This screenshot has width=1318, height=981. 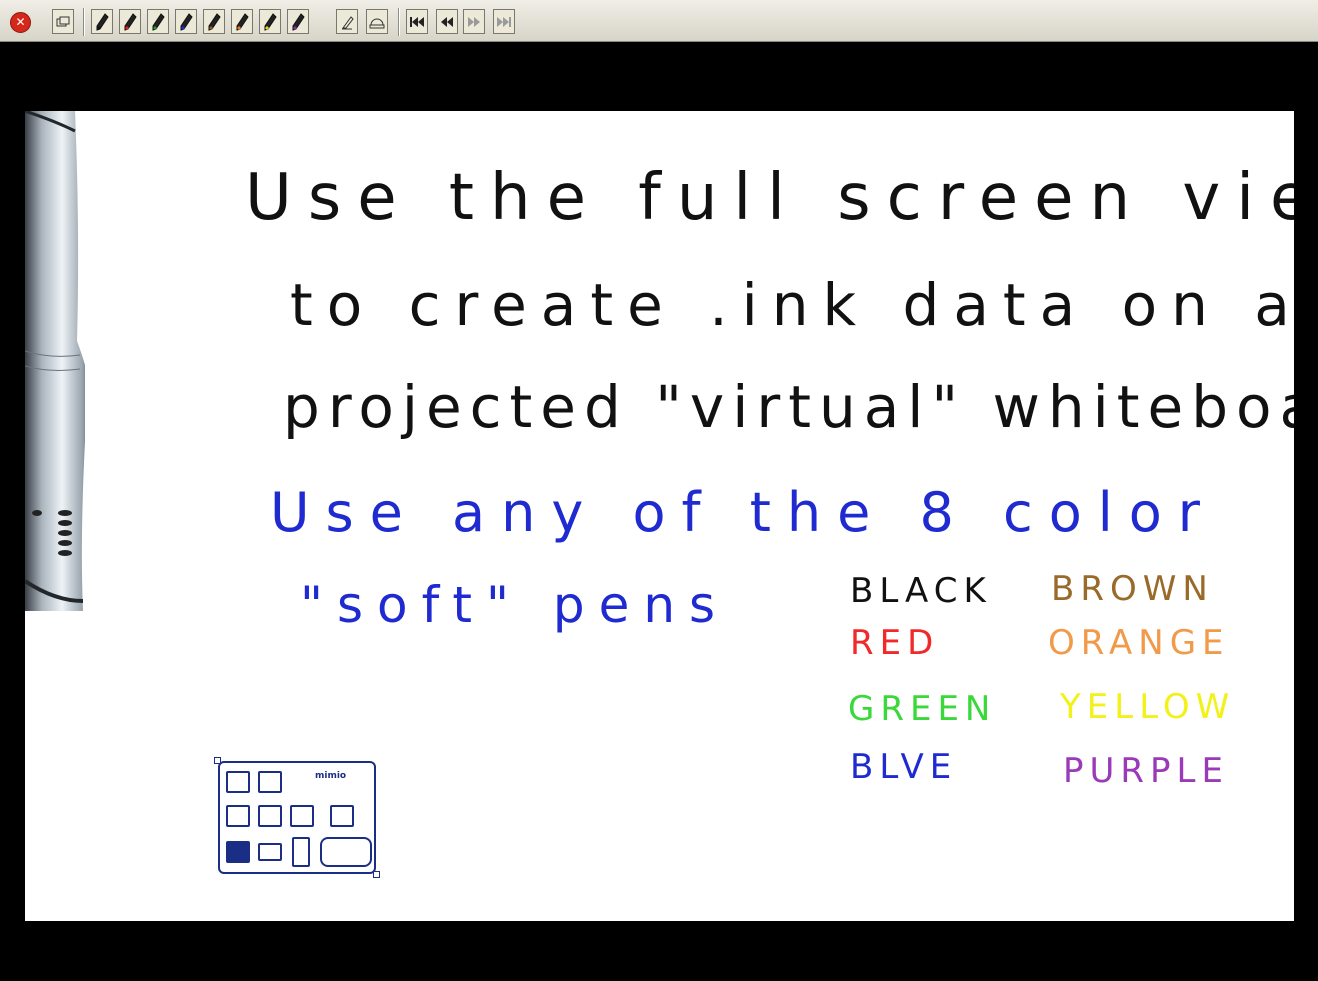 What do you see at coordinates (158, 21) in the screenshot?
I see `pen-green-icon` at bounding box center [158, 21].